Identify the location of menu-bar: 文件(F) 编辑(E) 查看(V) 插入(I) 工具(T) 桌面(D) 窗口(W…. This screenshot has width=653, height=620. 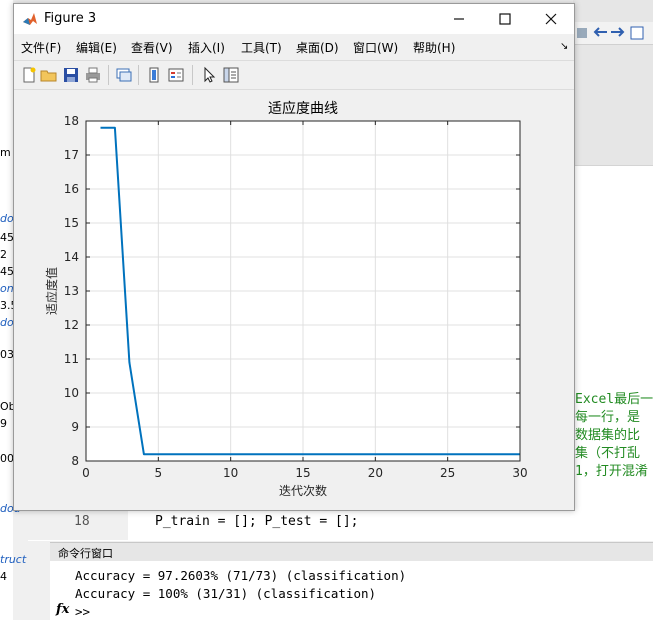
(294, 47).